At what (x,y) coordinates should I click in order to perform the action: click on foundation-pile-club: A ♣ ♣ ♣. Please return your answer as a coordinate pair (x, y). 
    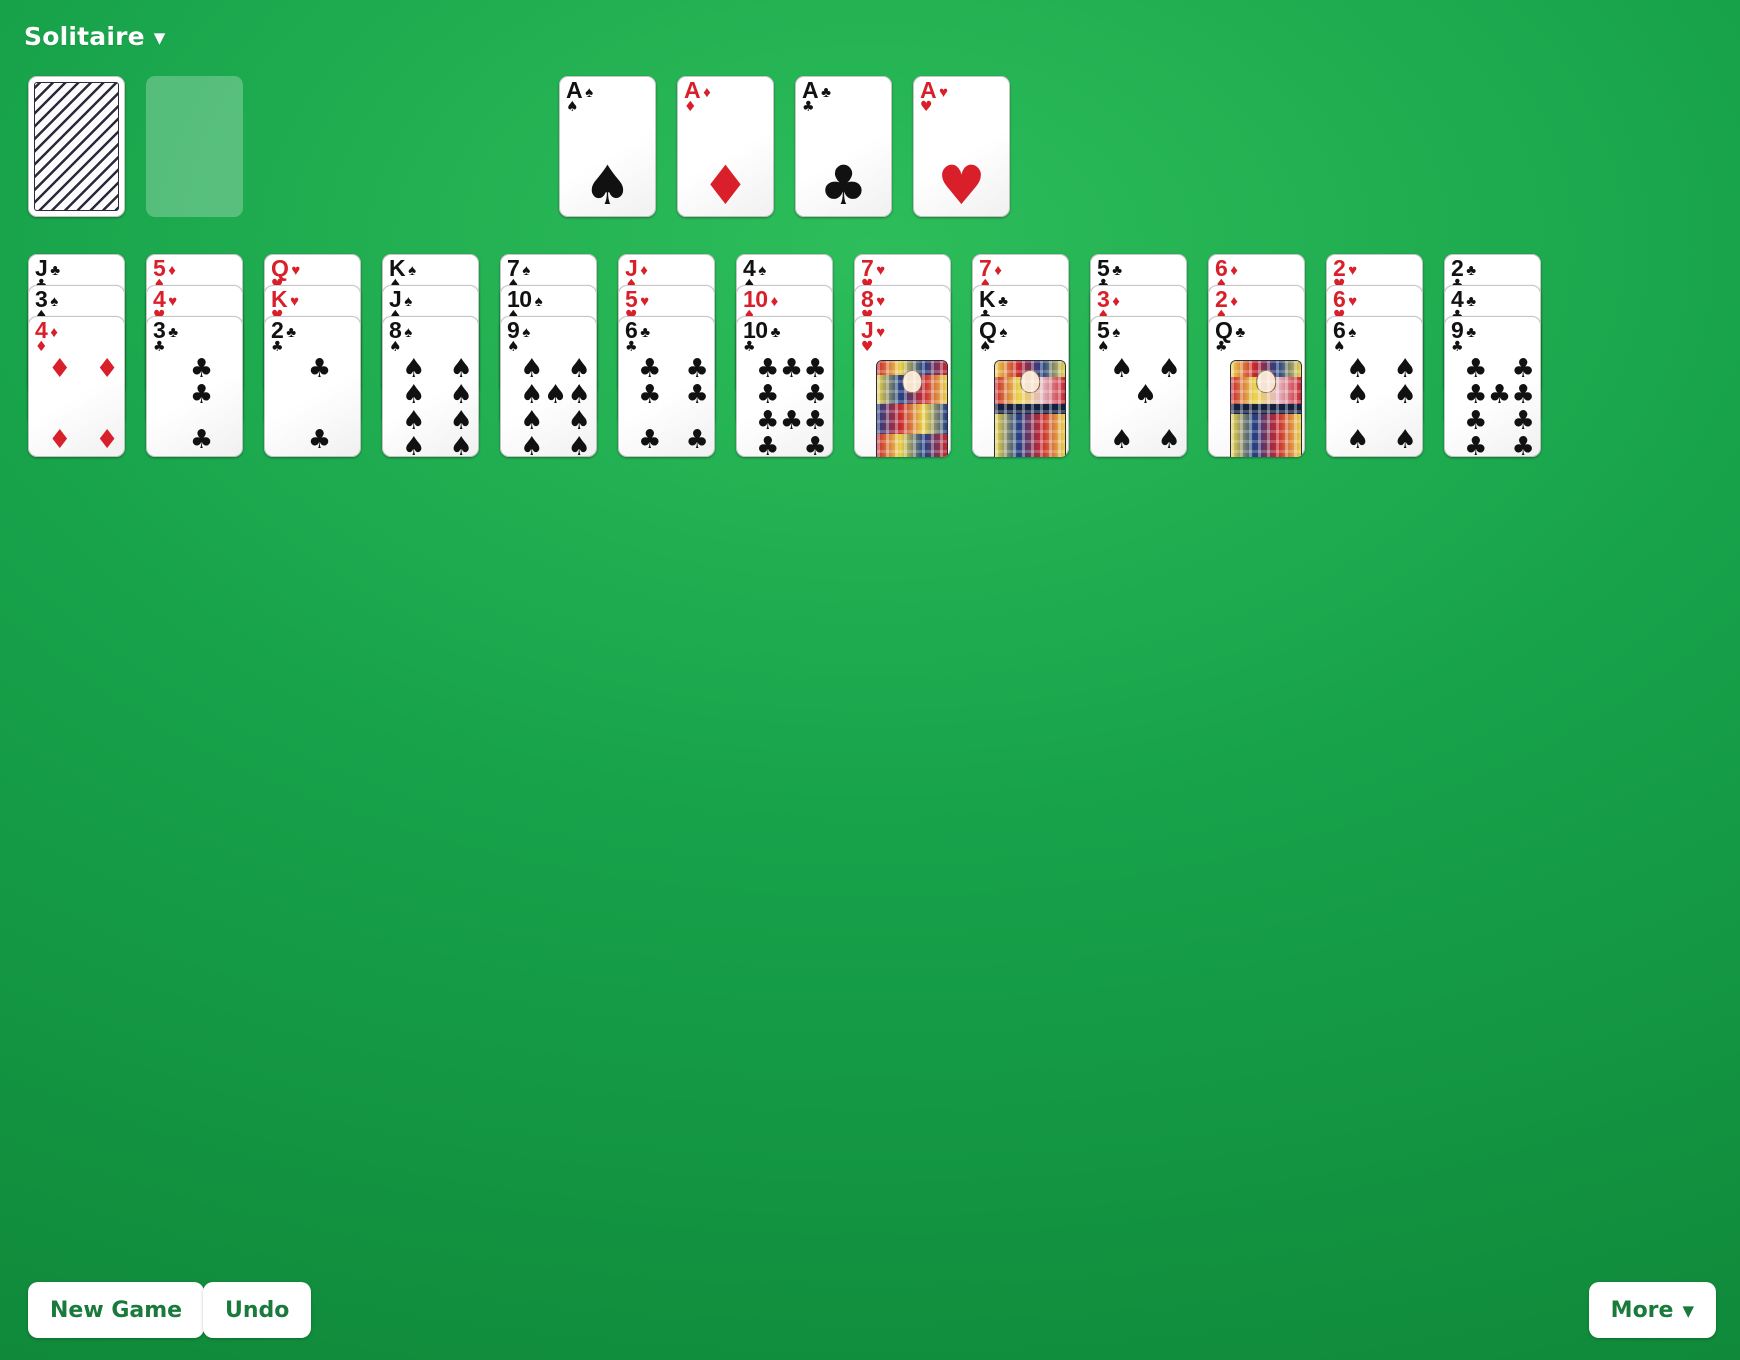
    Looking at the image, I should click on (843, 146).